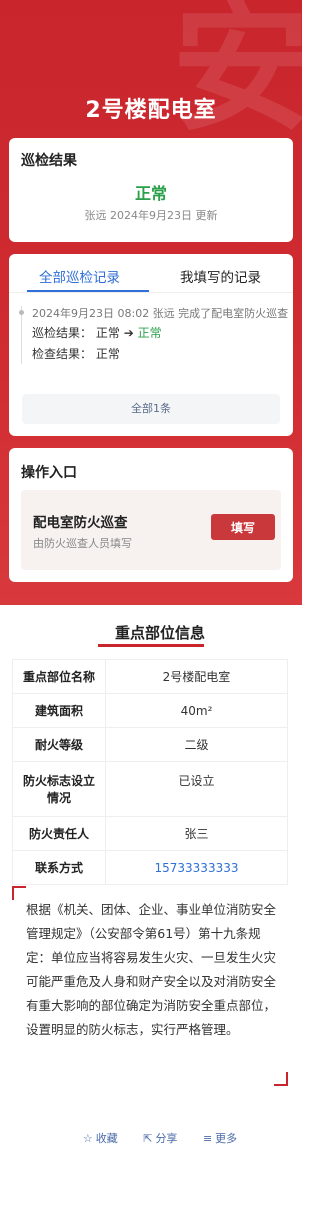 The width and height of the screenshot is (320, 1225). Describe the element at coordinates (196, 744) in the screenshot. I see `row-value: 二级` at that location.